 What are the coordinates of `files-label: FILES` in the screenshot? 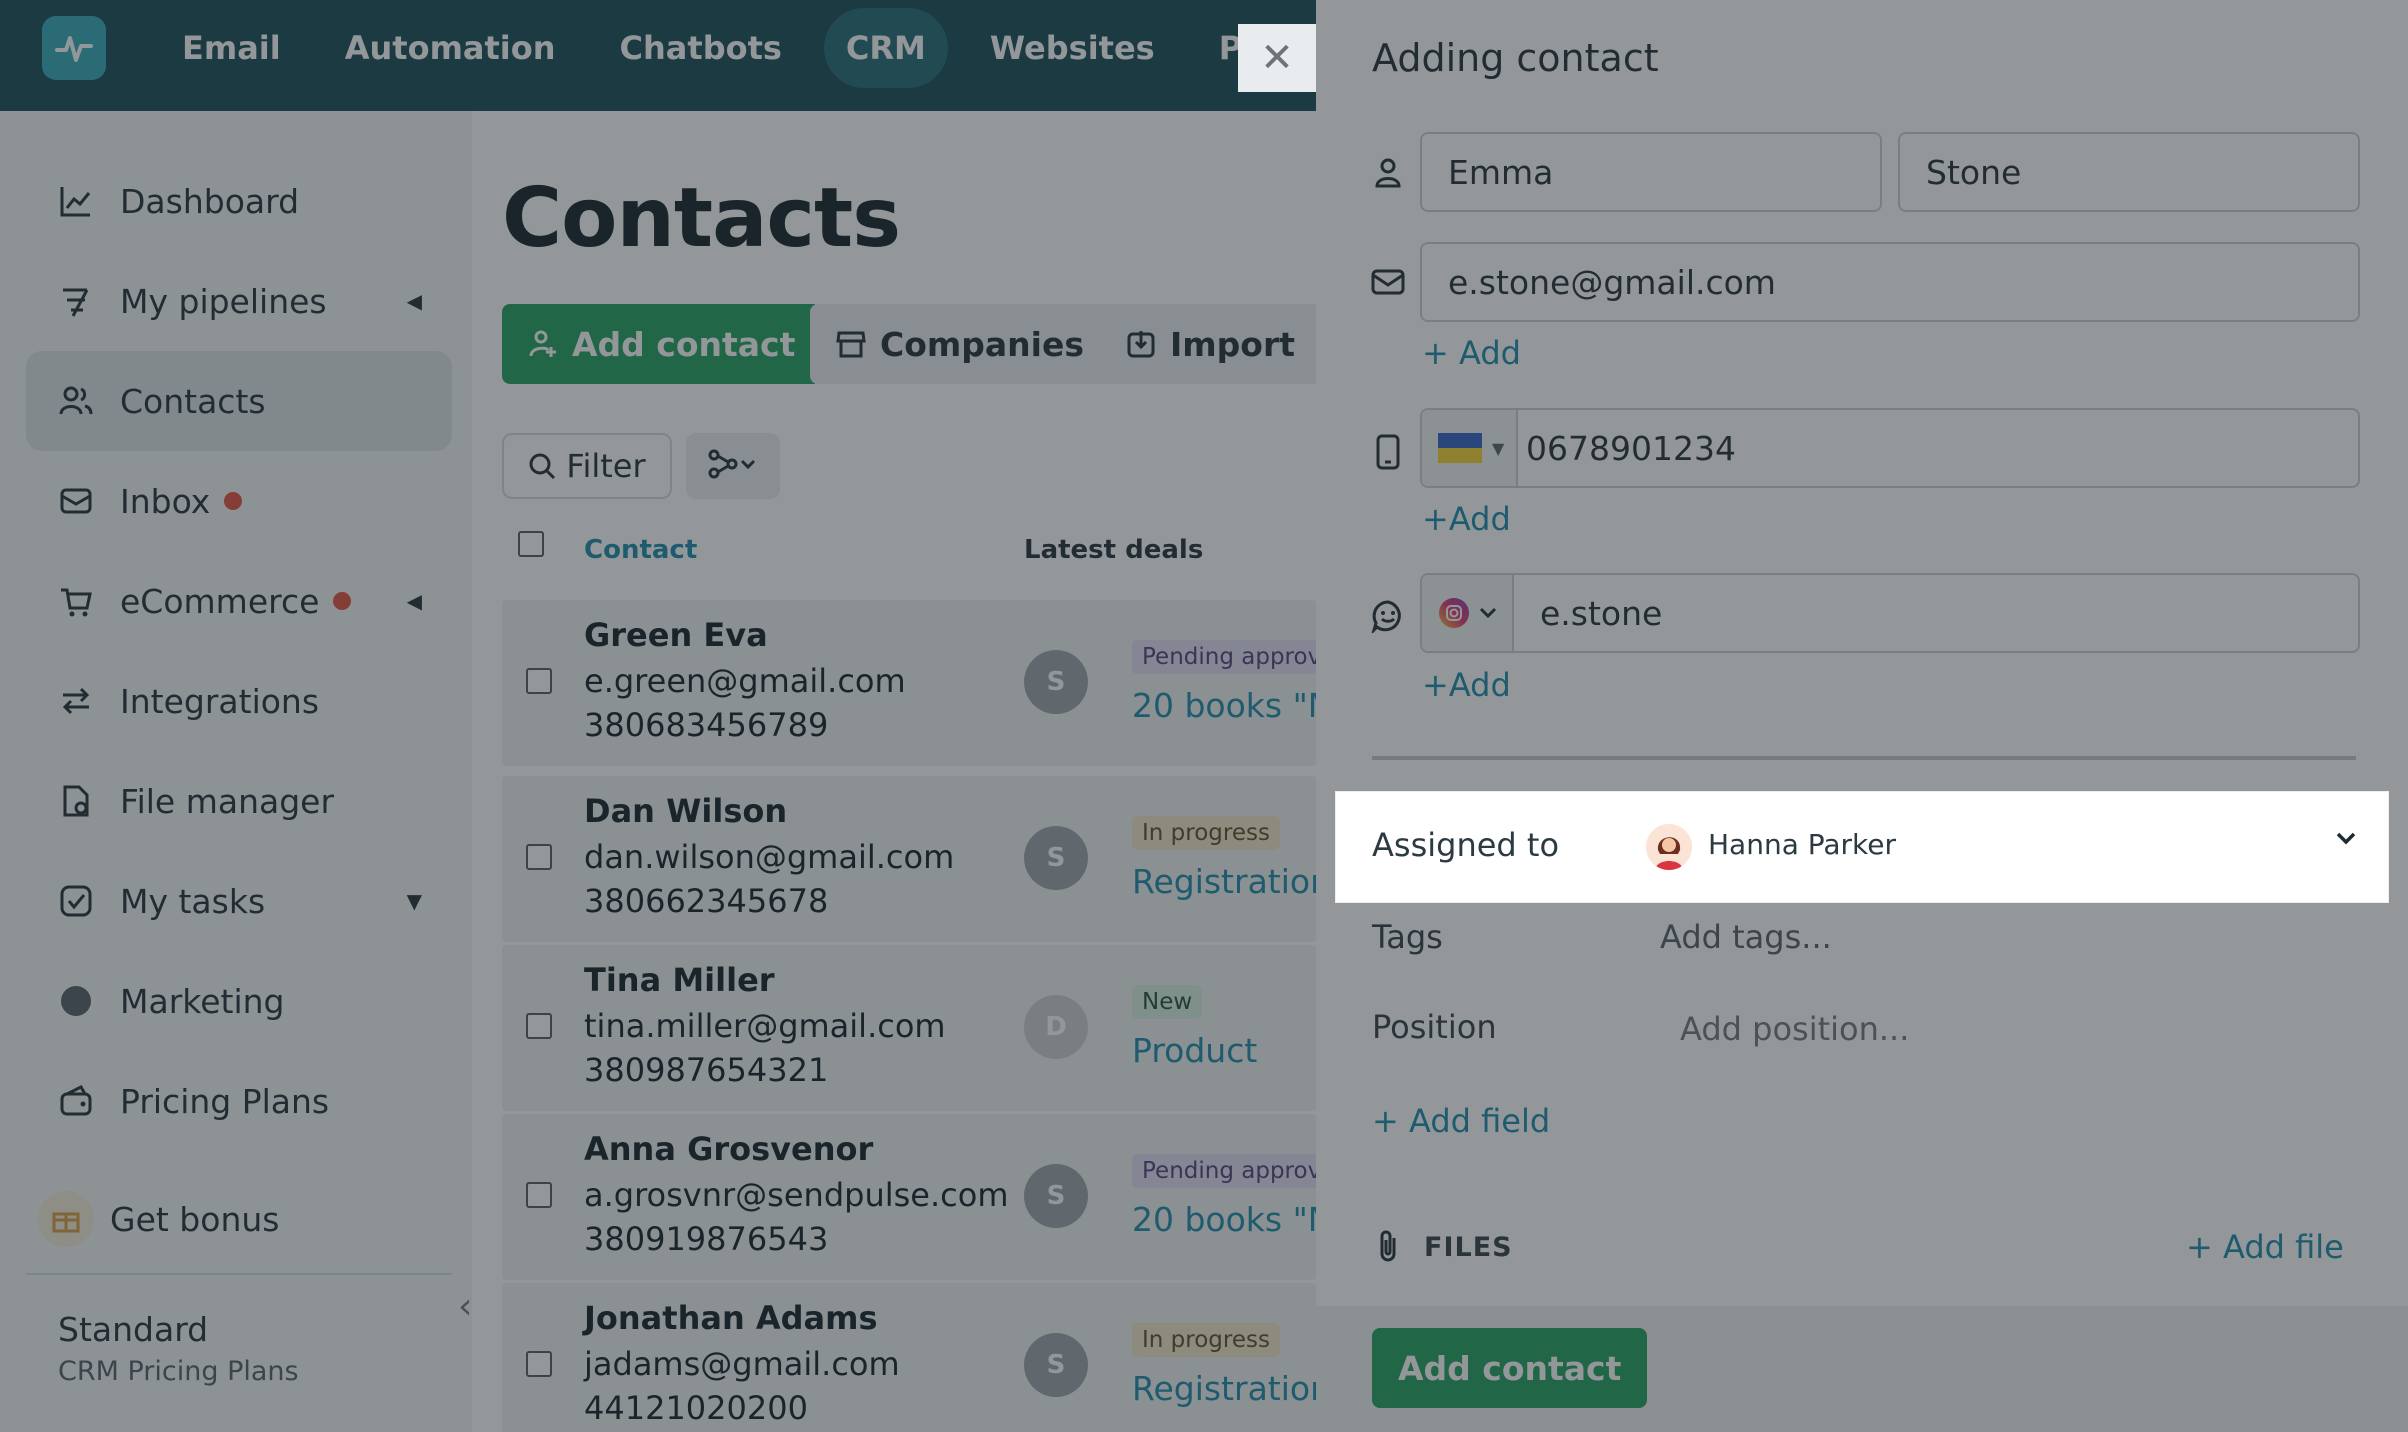 It's located at (1468, 1247).